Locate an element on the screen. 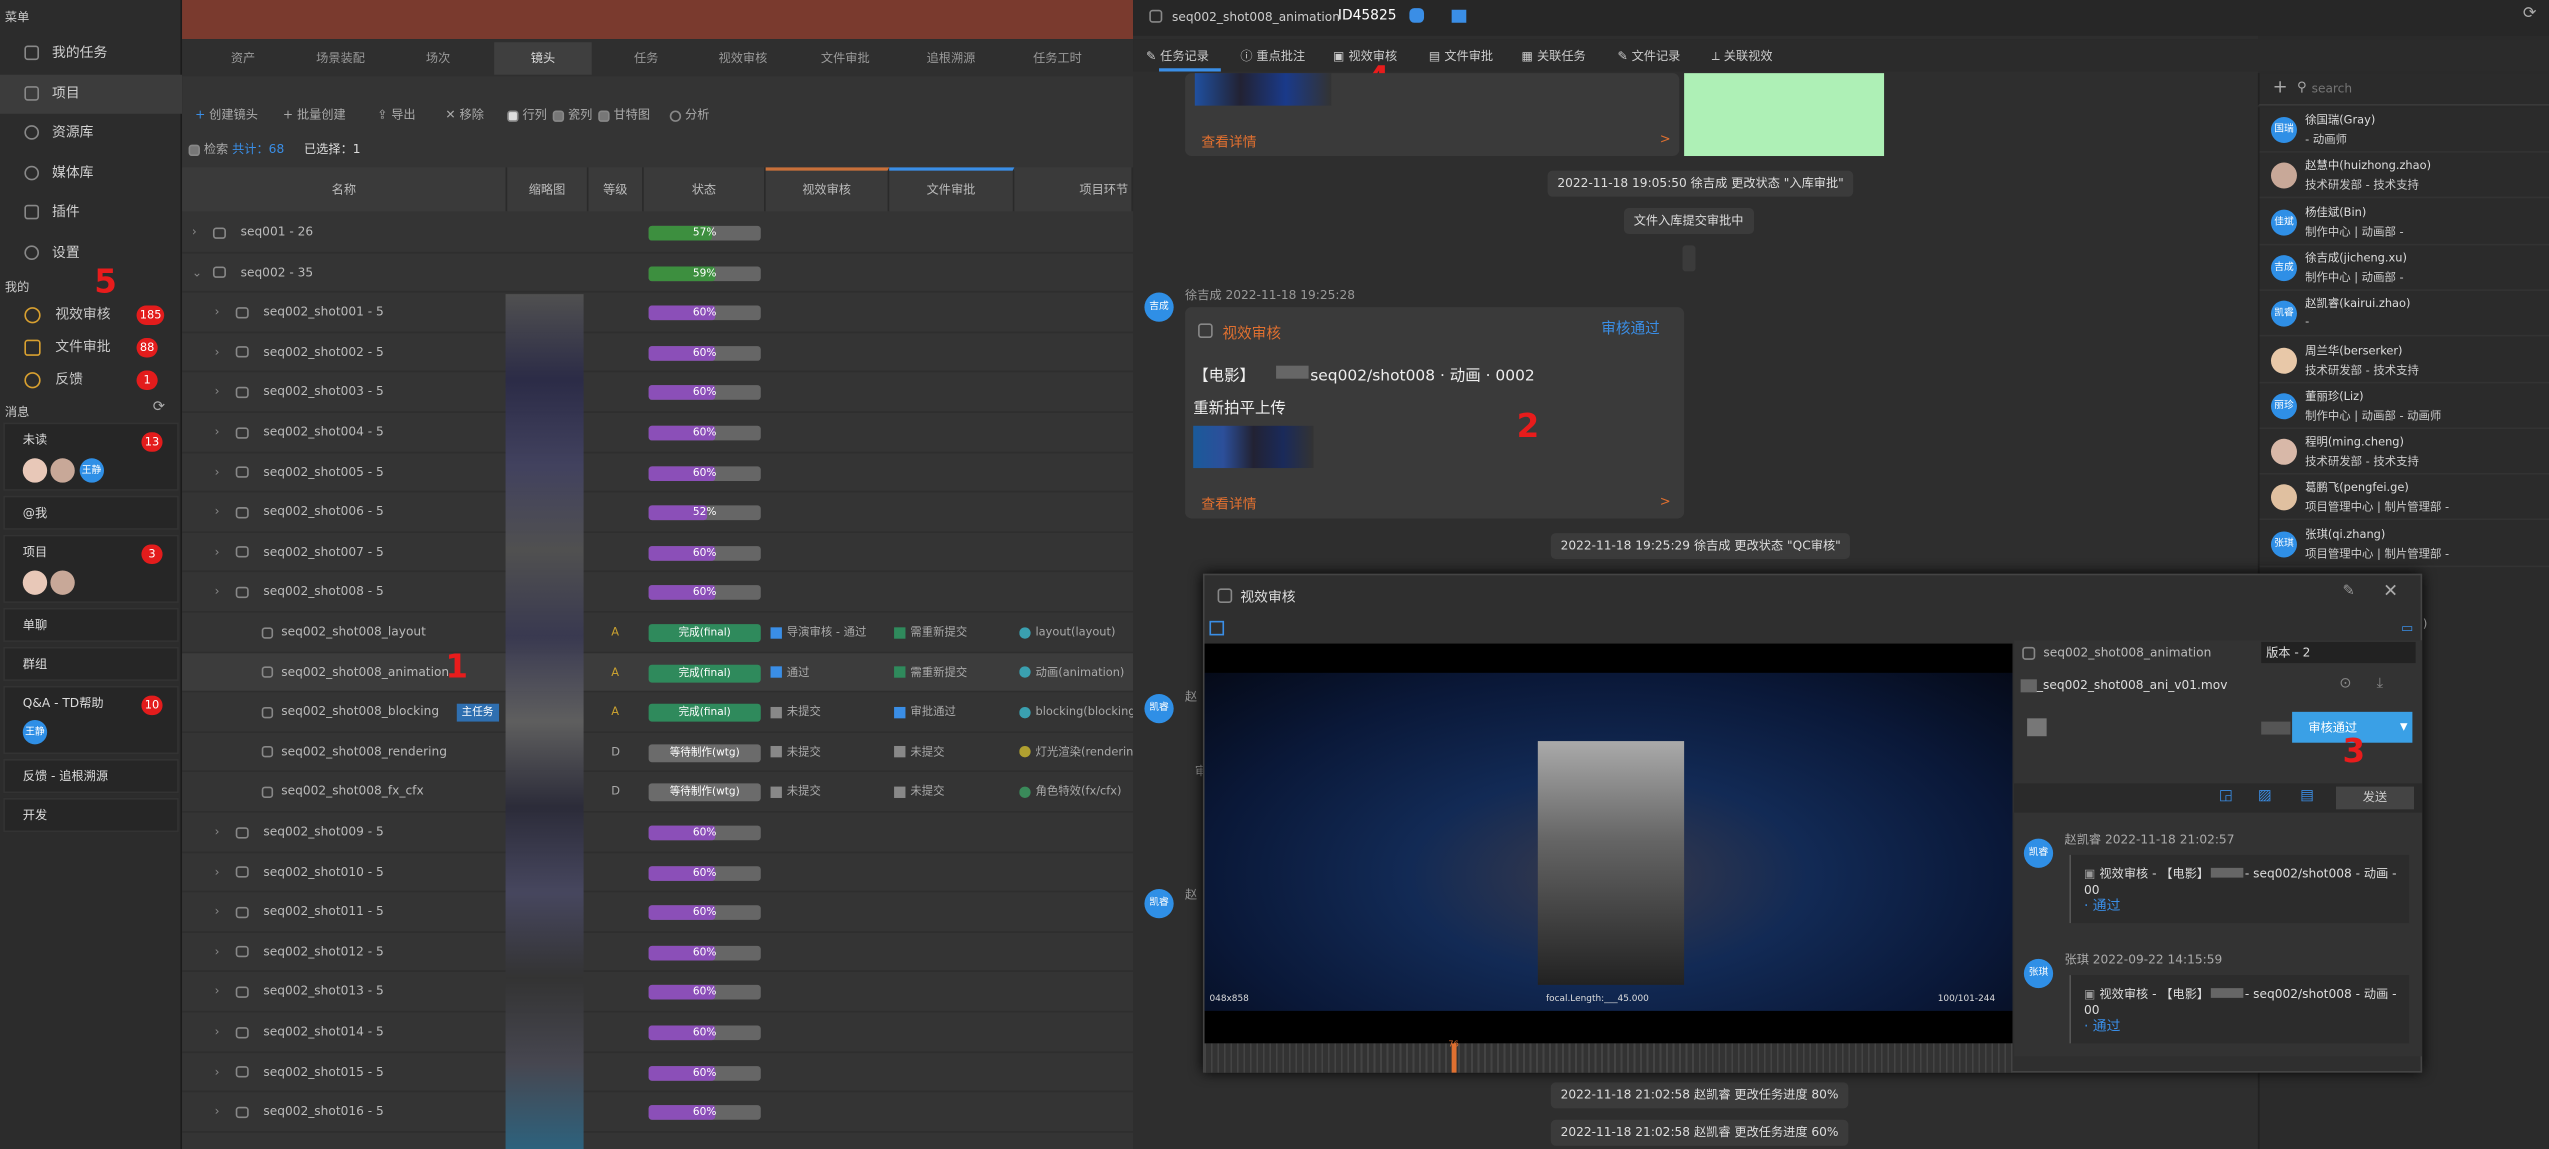 The height and width of the screenshot is (1149, 2549). download-icon: ⤓ is located at coordinates (2380, 684).